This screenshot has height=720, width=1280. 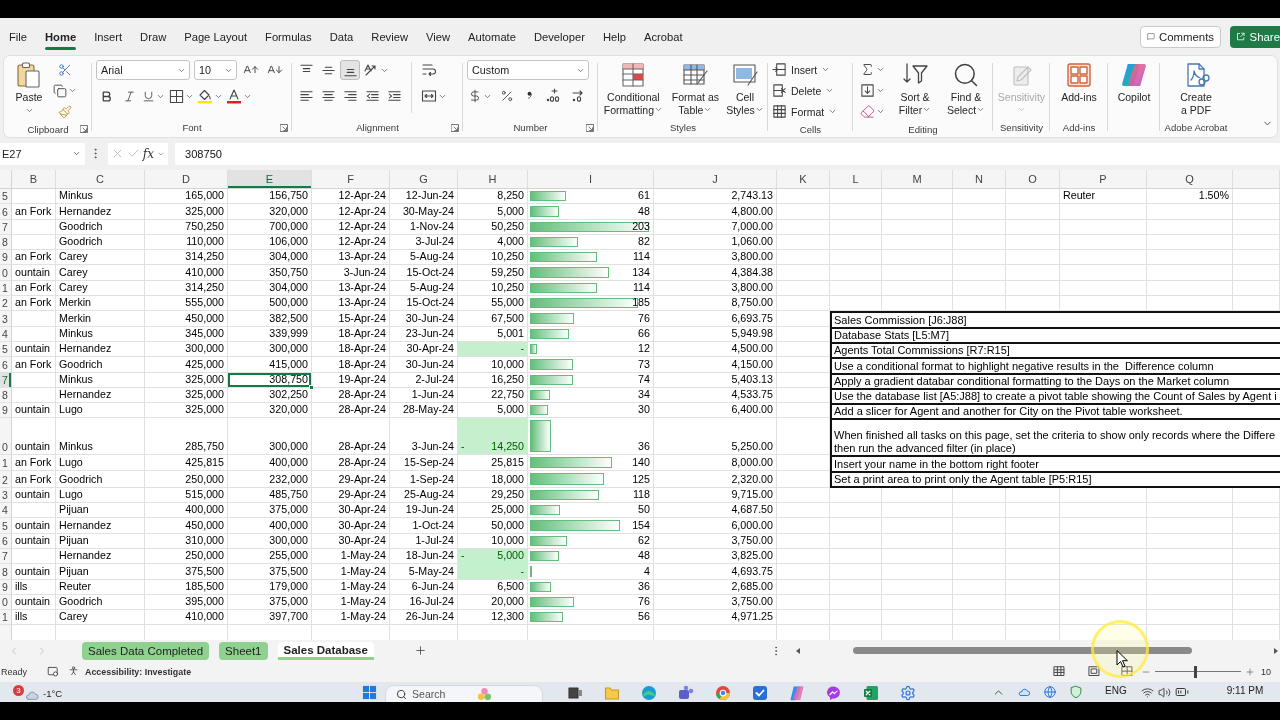 I want to click on mouse-pointer-icon, so click(x=1122, y=659).